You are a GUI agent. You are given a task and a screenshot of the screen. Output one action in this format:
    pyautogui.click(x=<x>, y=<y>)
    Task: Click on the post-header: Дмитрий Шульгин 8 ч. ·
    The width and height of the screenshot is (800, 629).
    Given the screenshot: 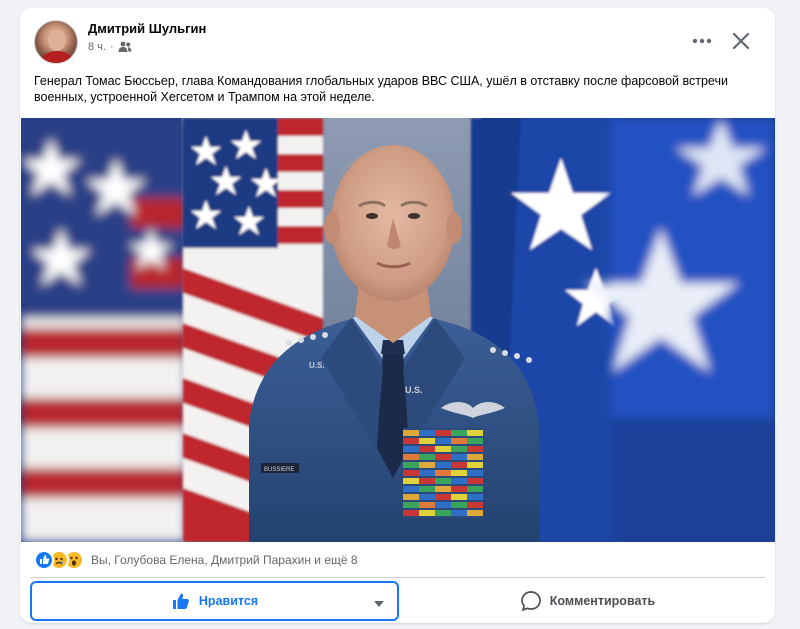 What is the action you would take?
    pyautogui.click(x=397, y=39)
    